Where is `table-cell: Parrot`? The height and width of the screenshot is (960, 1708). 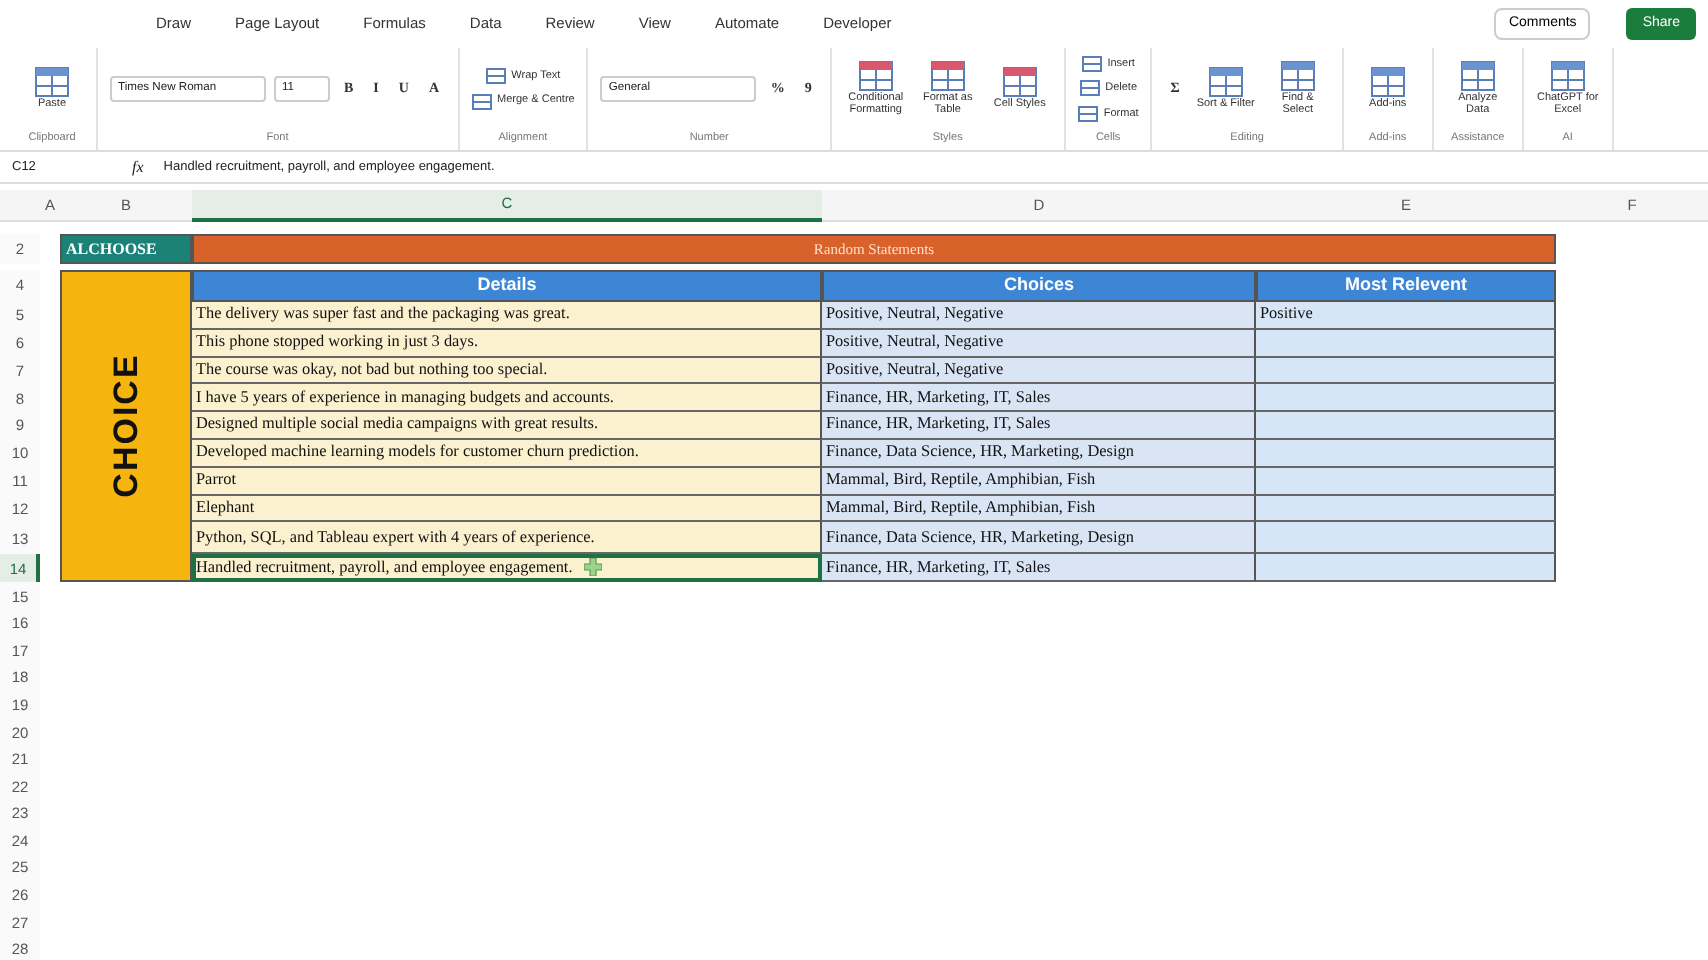
table-cell: Parrot is located at coordinates (507, 481).